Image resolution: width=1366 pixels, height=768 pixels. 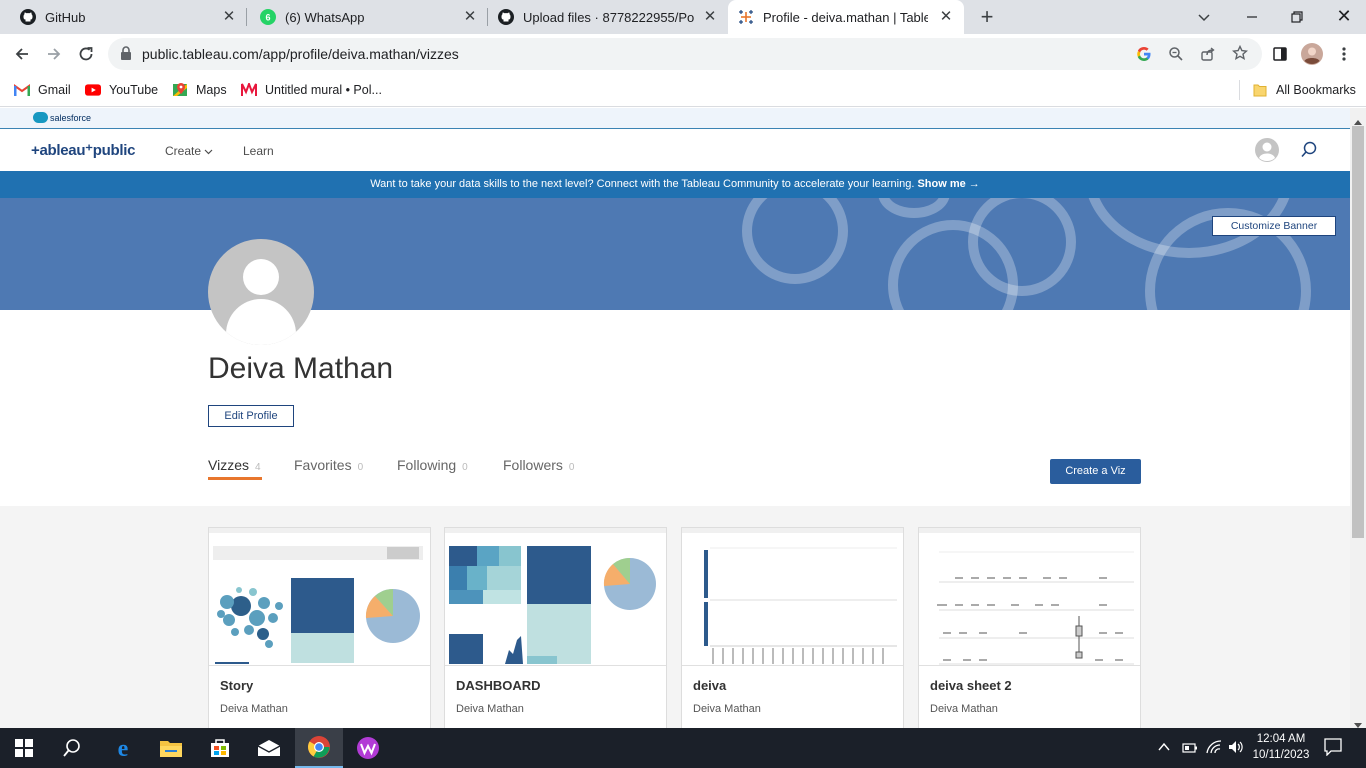 What do you see at coordinates (24, 748) in the screenshot?
I see `windows-start-icon` at bounding box center [24, 748].